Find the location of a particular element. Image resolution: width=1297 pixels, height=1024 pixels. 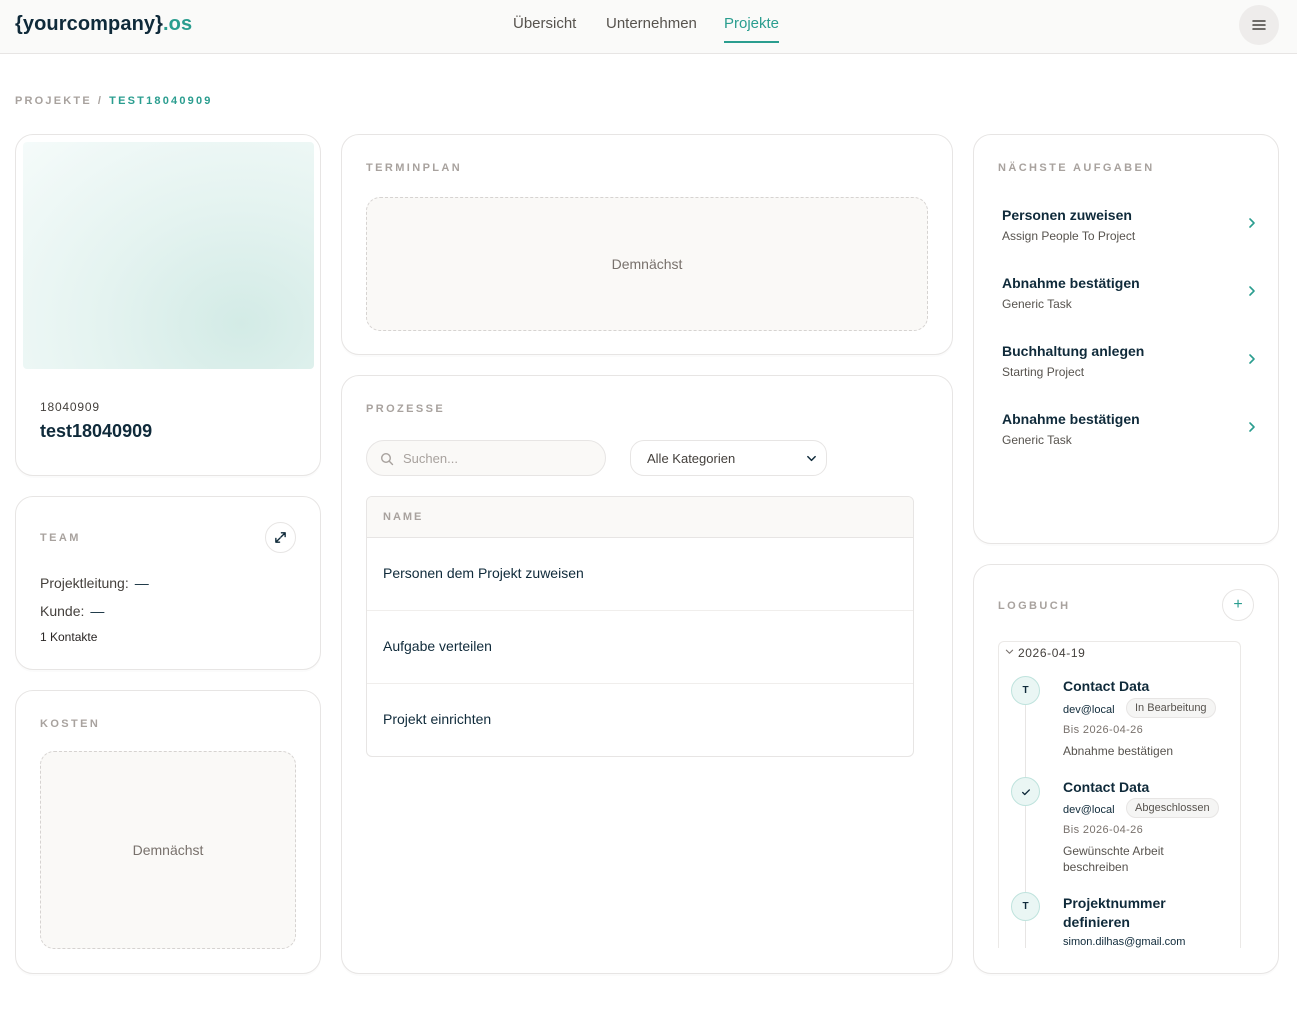

add-log-button: + is located at coordinates (1238, 605).